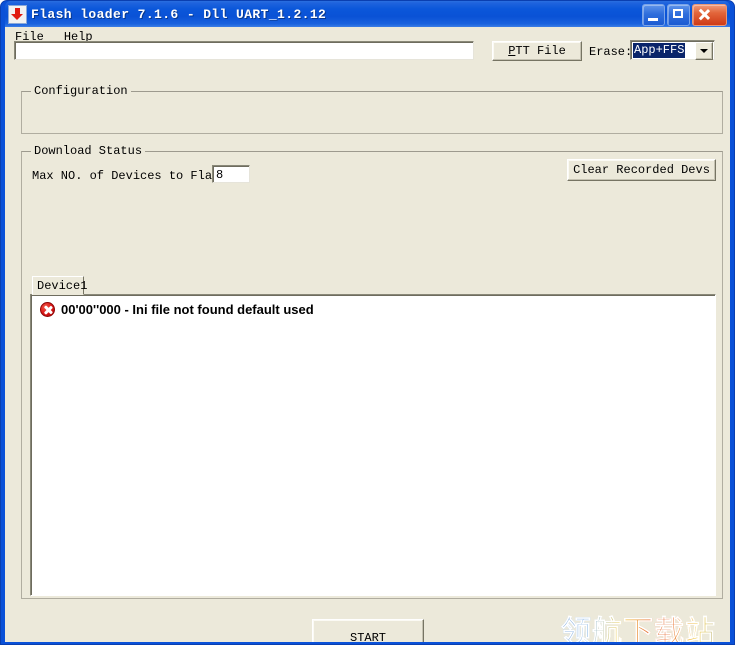 This screenshot has height=645, width=735. Describe the element at coordinates (653, 15) in the screenshot. I see `minimize-button` at that location.